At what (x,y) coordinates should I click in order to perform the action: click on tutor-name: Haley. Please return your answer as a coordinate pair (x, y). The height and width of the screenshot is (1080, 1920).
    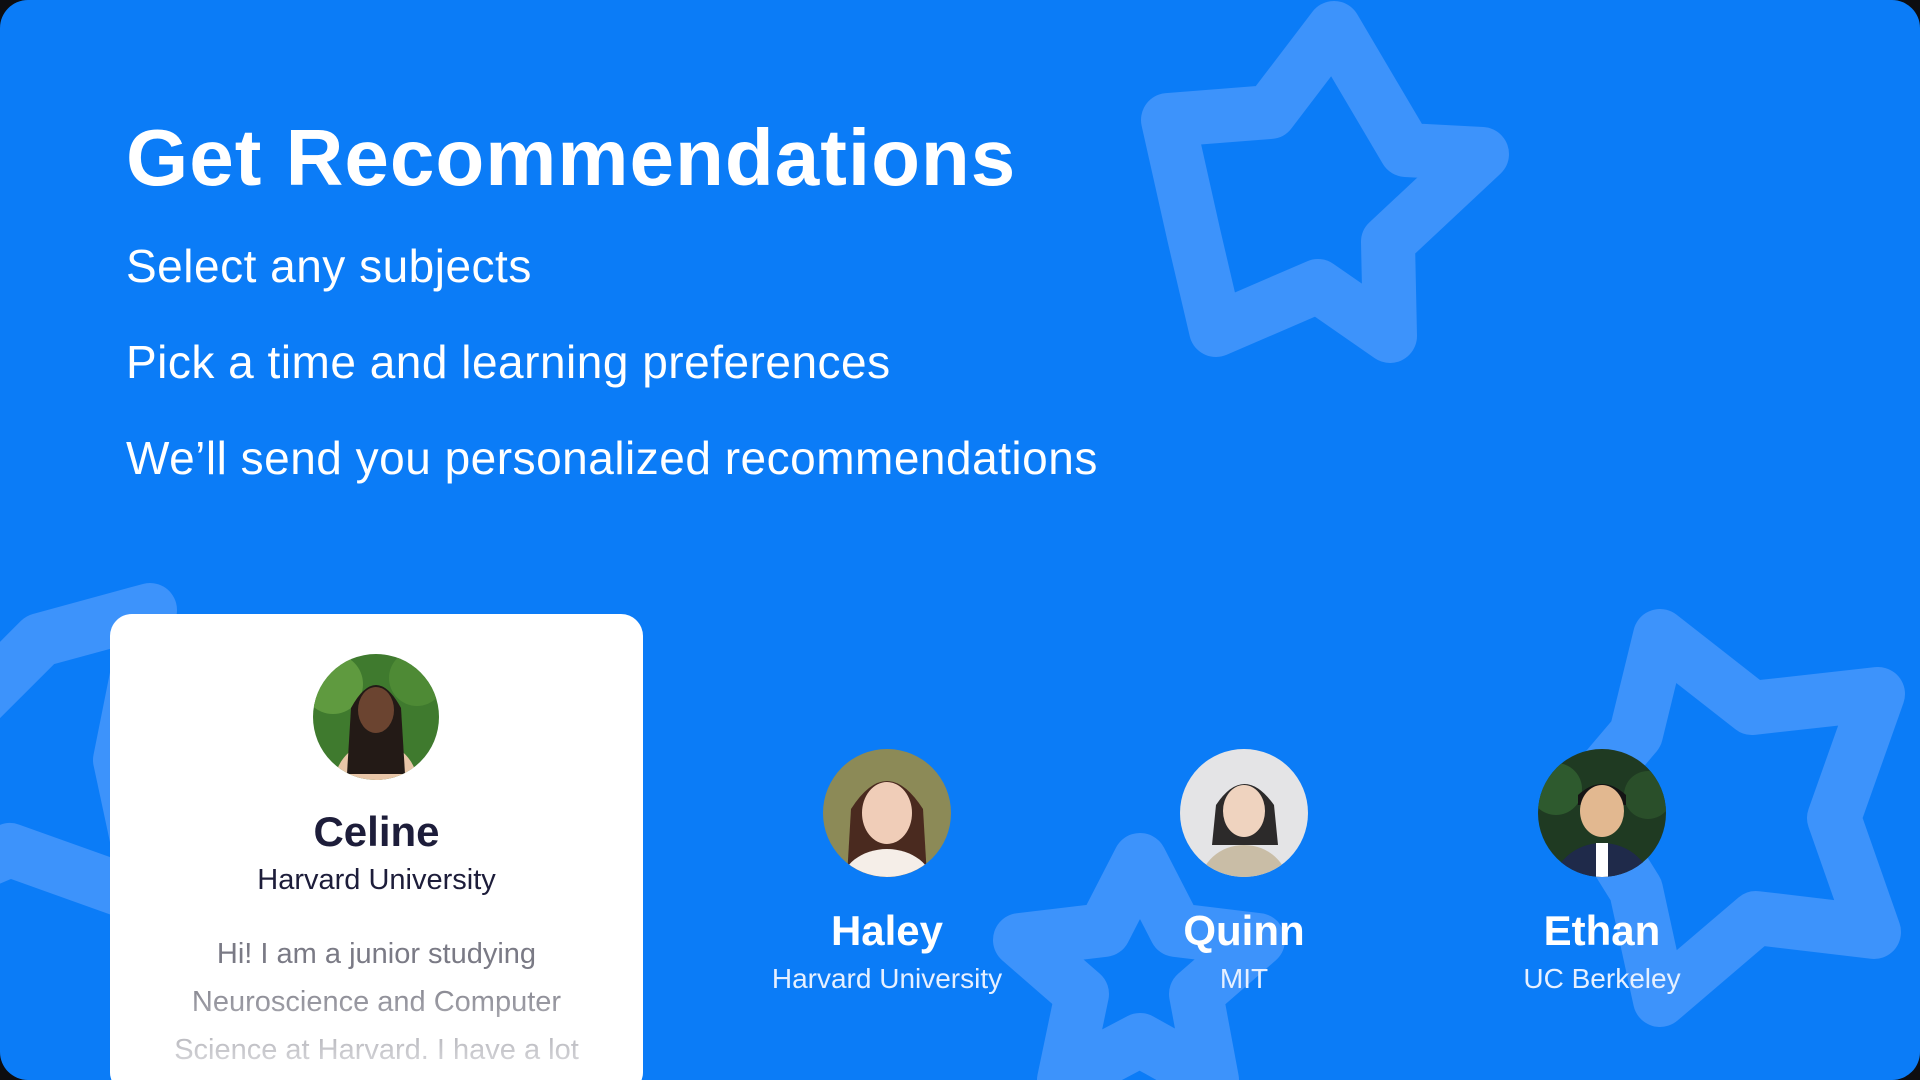
    Looking at the image, I should click on (887, 930).